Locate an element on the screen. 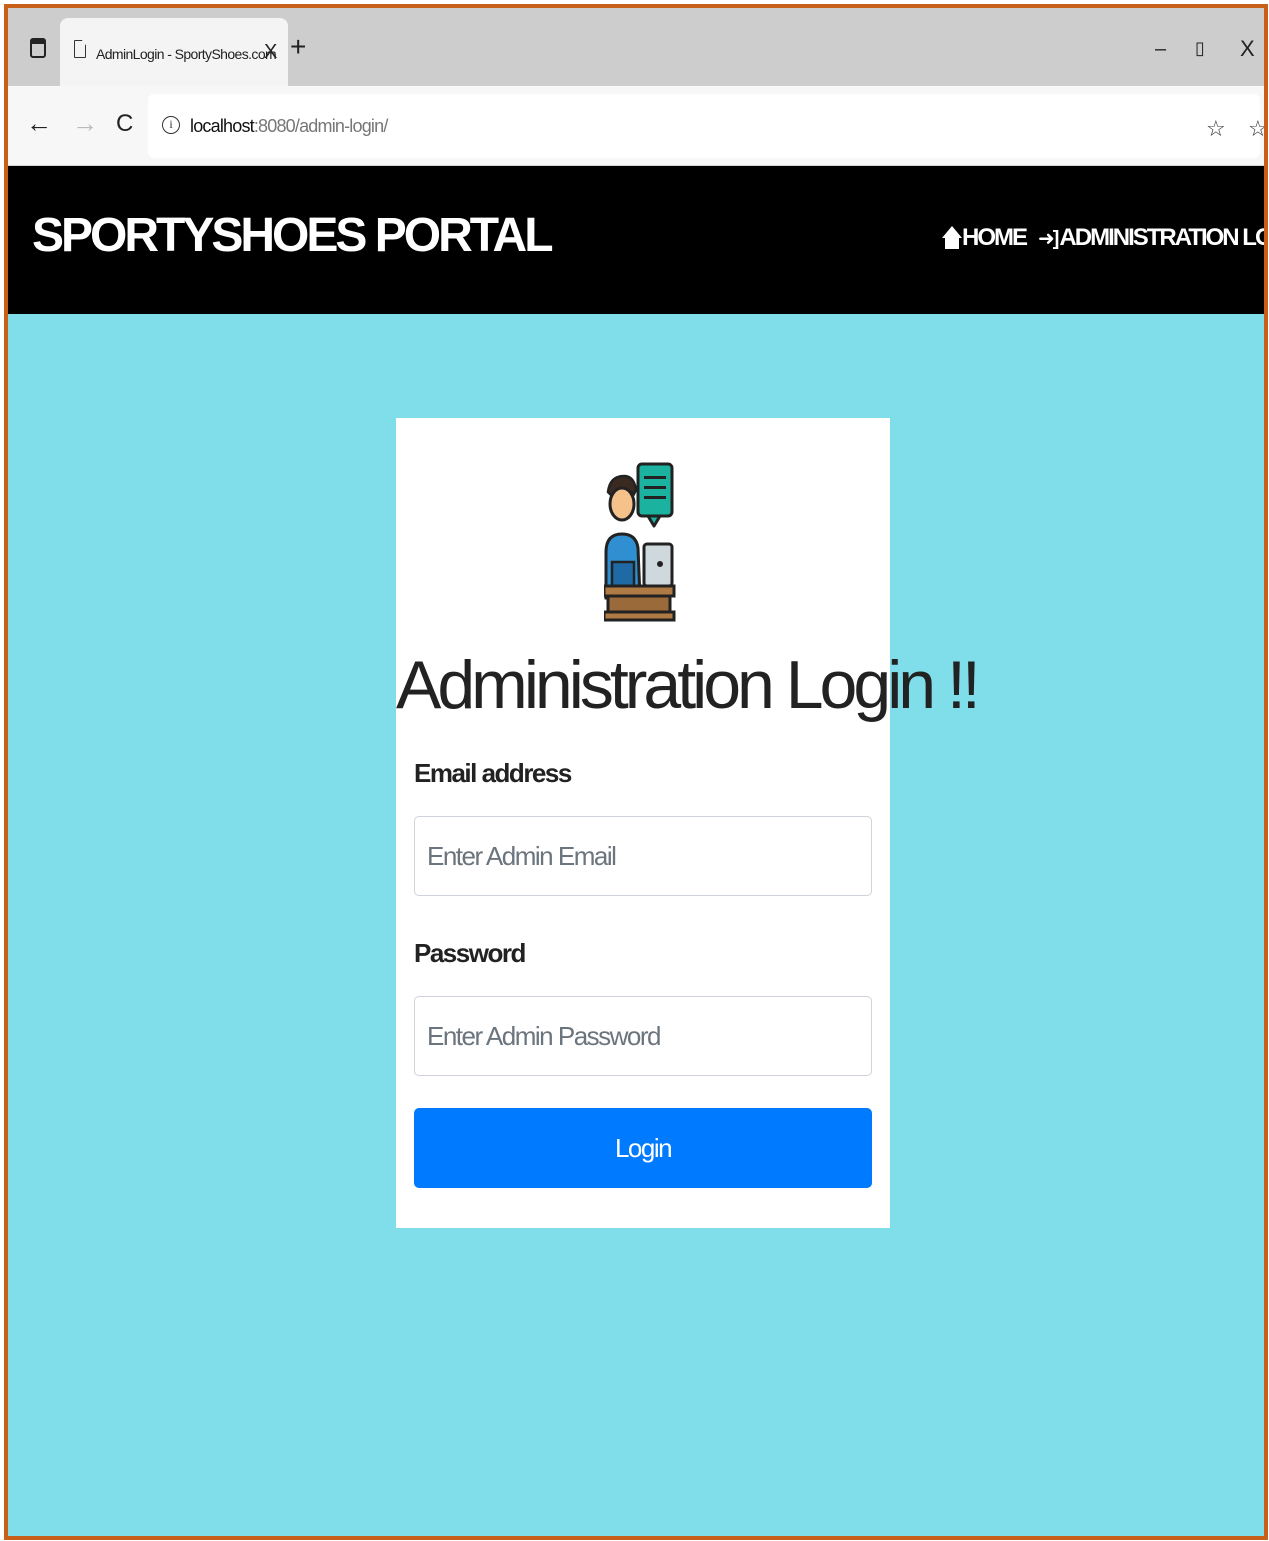 Image resolution: width=1269 pixels, height=1541 pixels. favorites-icon: ☆ is located at coordinates (1256, 129).